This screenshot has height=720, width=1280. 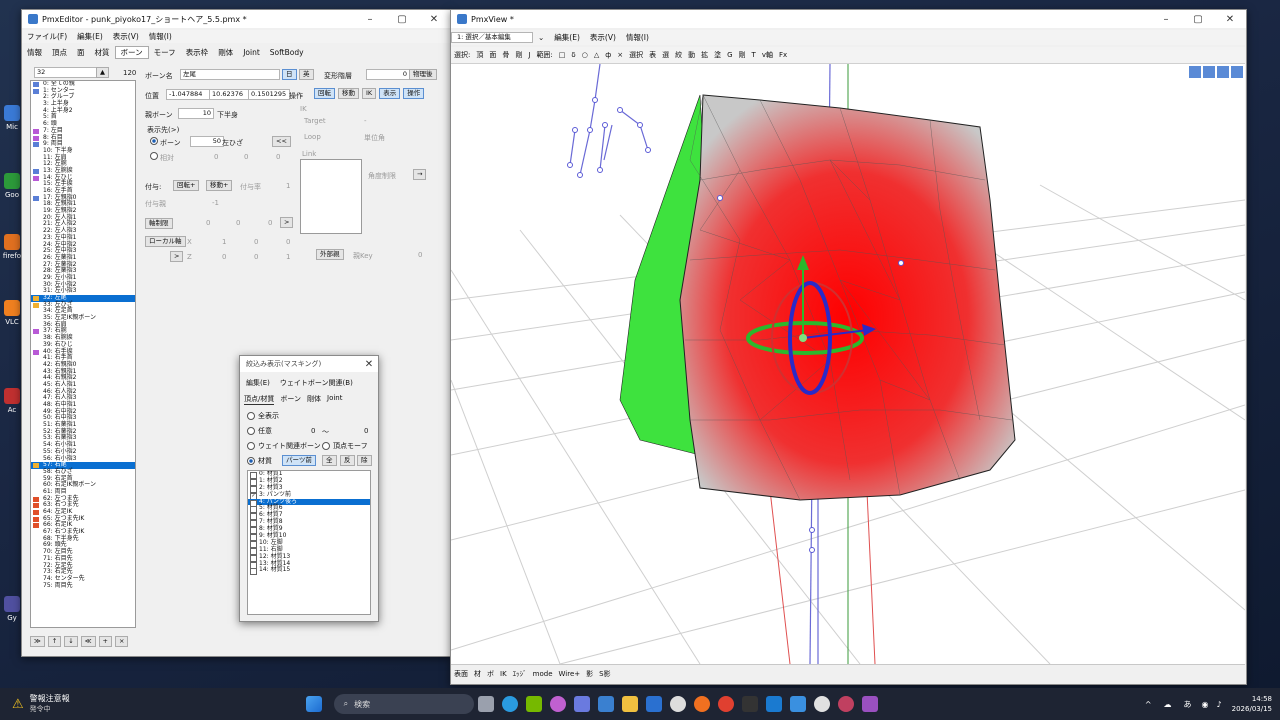 What do you see at coordinates (461, 674) in the screenshot?
I see `pv-bottom-item: 表面` at bounding box center [461, 674].